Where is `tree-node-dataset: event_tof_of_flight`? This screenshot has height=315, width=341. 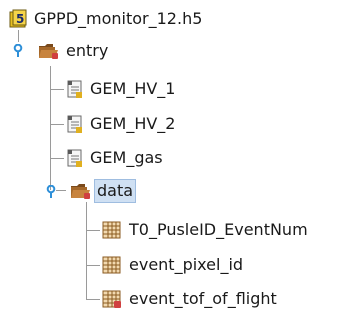
tree-node-dataset: event_tof_of_flight is located at coordinates (190, 299).